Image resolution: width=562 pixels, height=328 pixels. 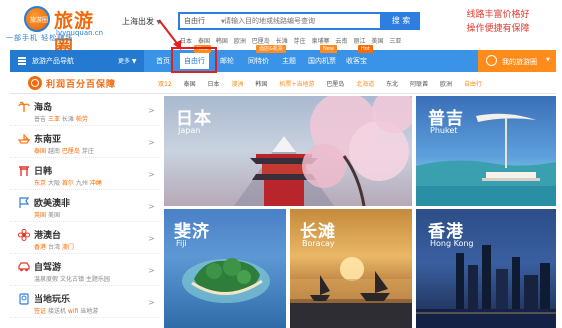 I want to click on search-type-select: 自由行 ▼, so click(x=204, y=21).